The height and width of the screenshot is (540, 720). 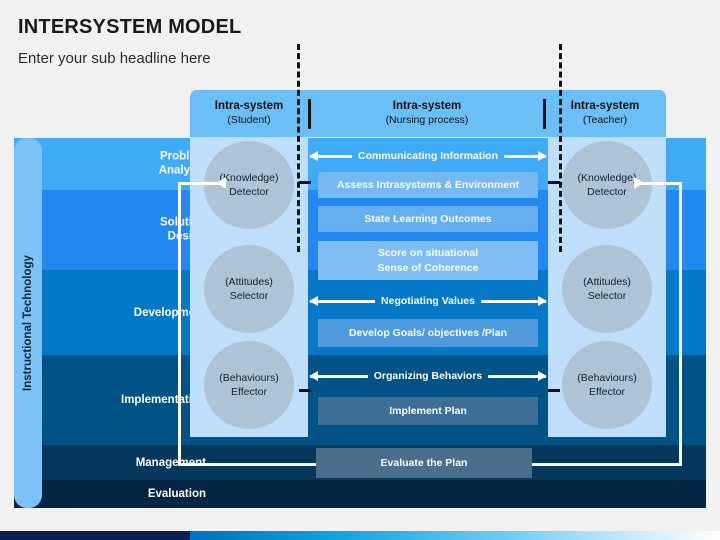 I want to click on bottom-accent-strip, so click(x=360, y=535).